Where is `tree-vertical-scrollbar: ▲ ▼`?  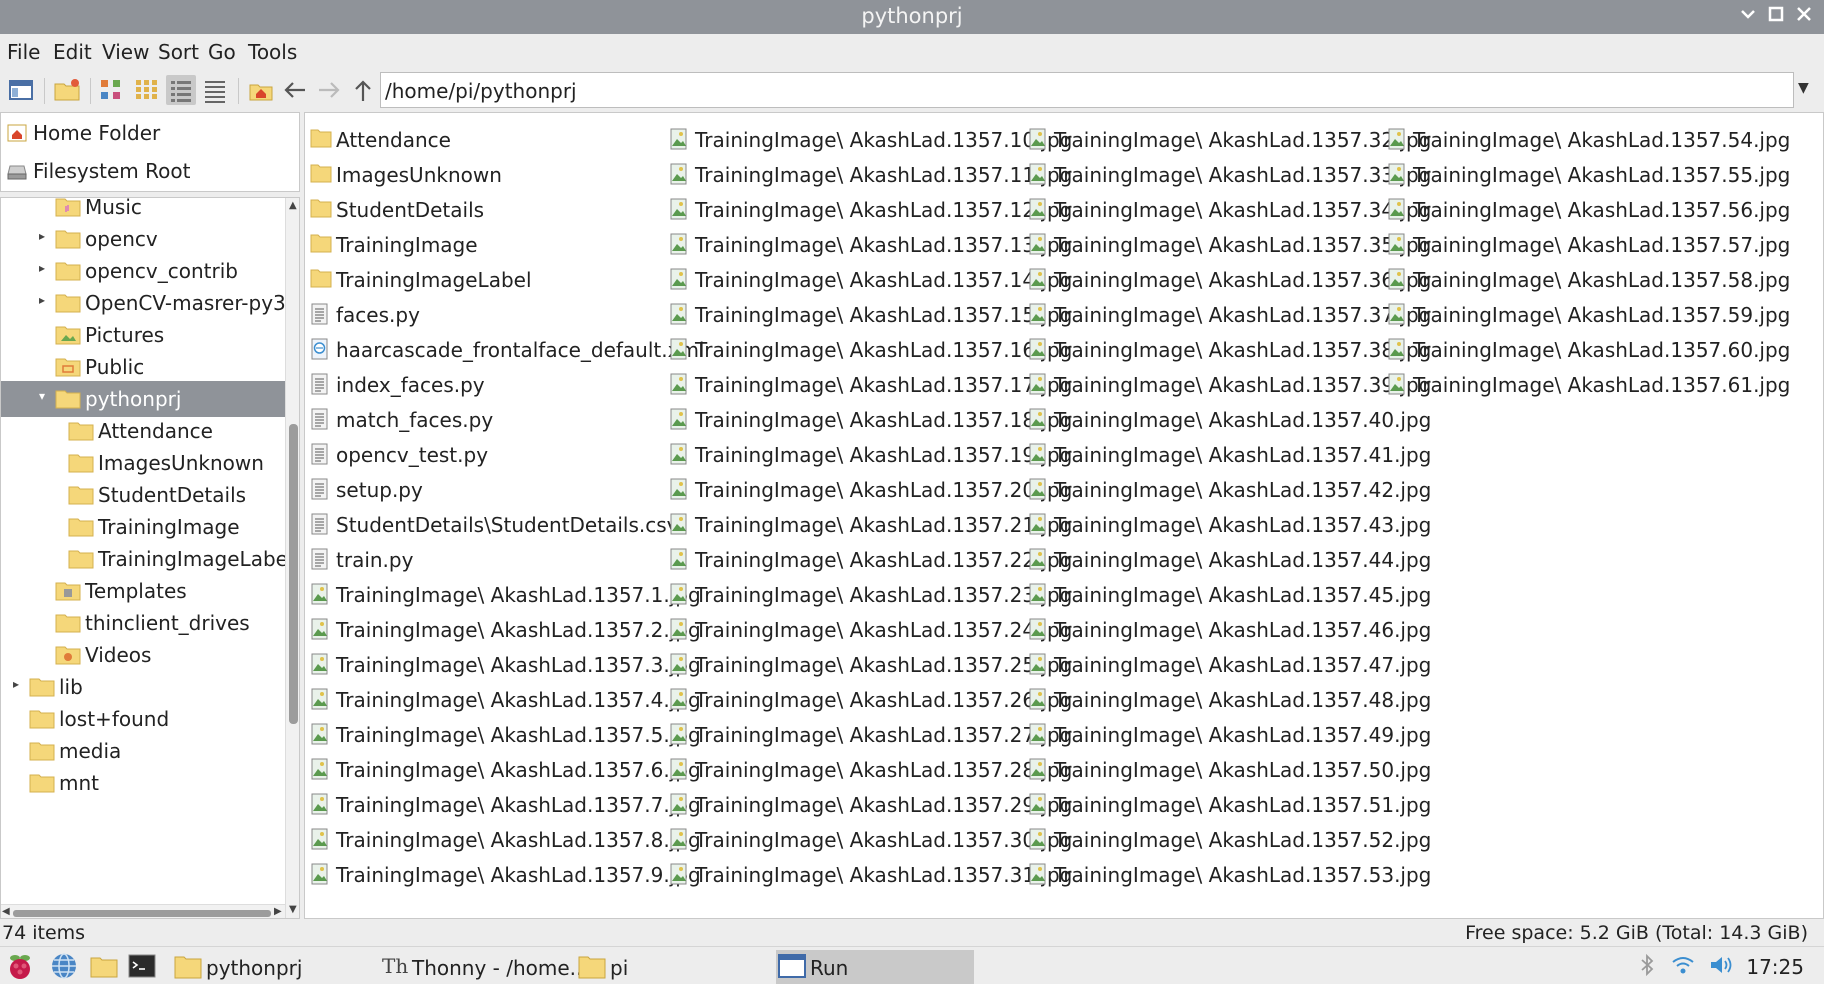
tree-vertical-scrollbar: ▲ ▼ is located at coordinates (292, 558).